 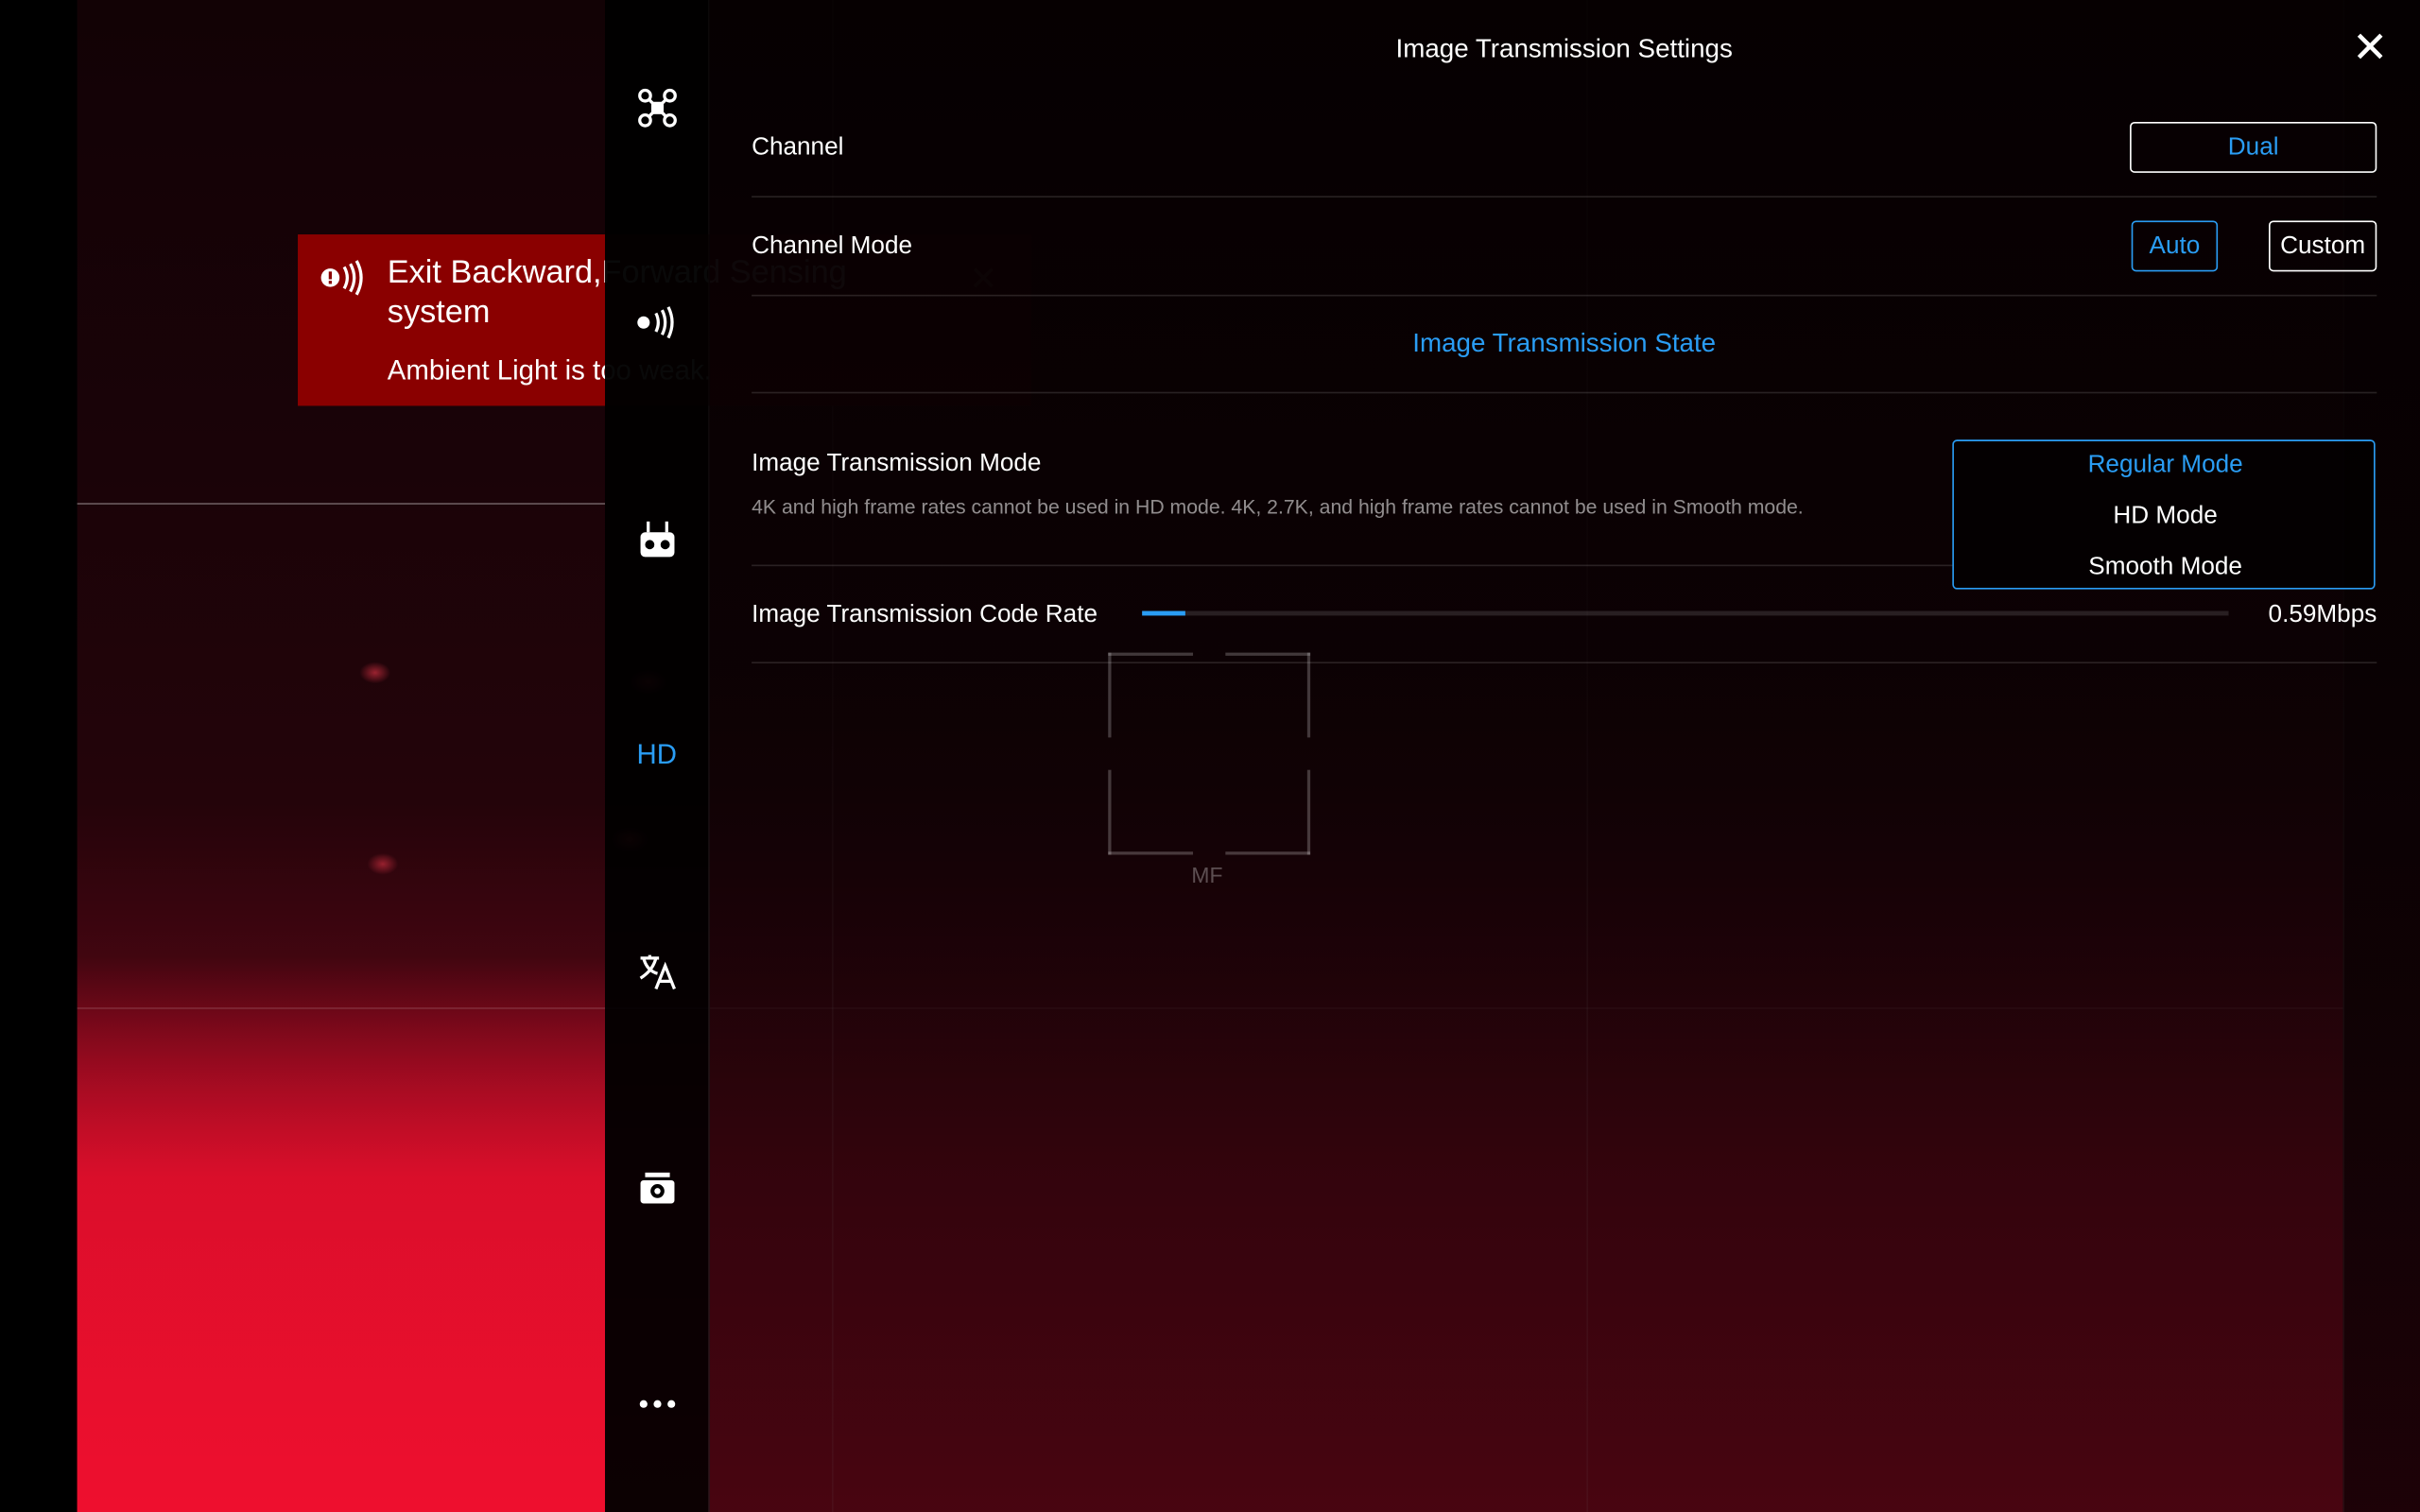 What do you see at coordinates (656, 1187) in the screenshot?
I see `camera-icon` at bounding box center [656, 1187].